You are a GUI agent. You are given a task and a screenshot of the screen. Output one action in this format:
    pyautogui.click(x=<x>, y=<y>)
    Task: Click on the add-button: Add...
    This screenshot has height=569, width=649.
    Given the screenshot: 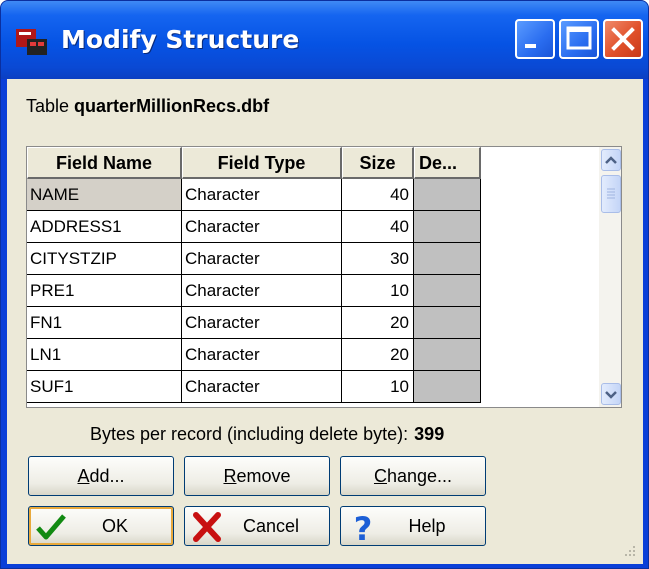 What is the action you would take?
    pyautogui.click(x=101, y=476)
    